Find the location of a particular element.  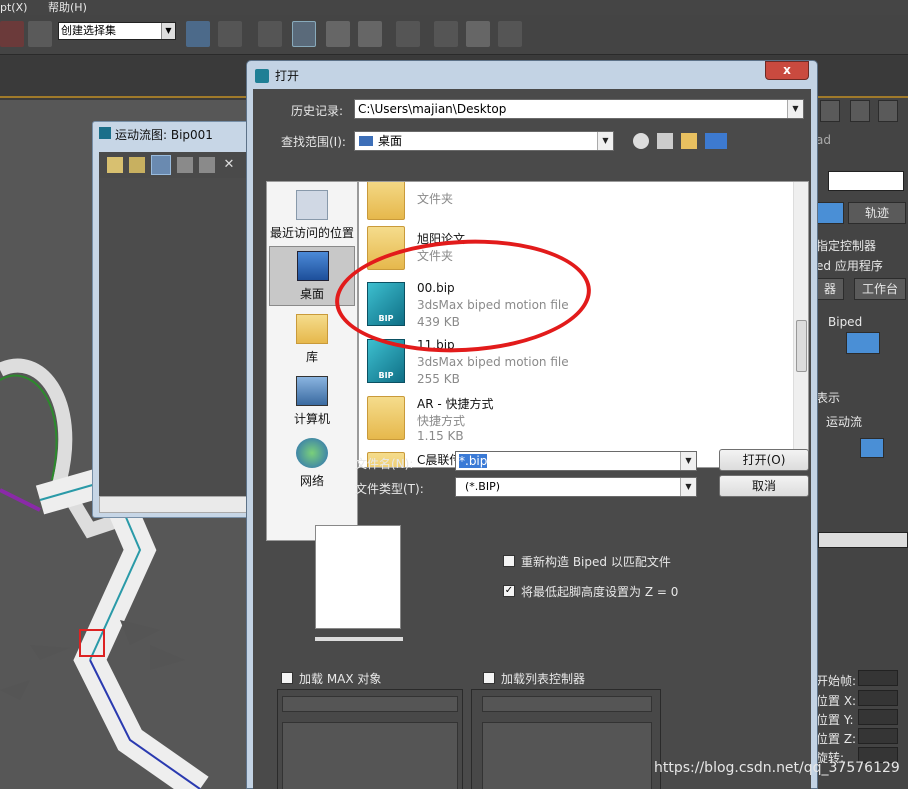

computer-icon is located at coordinates (312, 391).